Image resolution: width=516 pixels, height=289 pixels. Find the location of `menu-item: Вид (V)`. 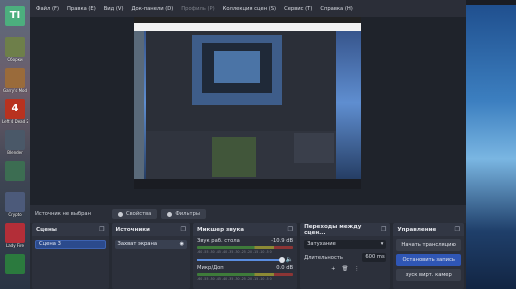

menu-item: Вид (V) is located at coordinates (114, 9).